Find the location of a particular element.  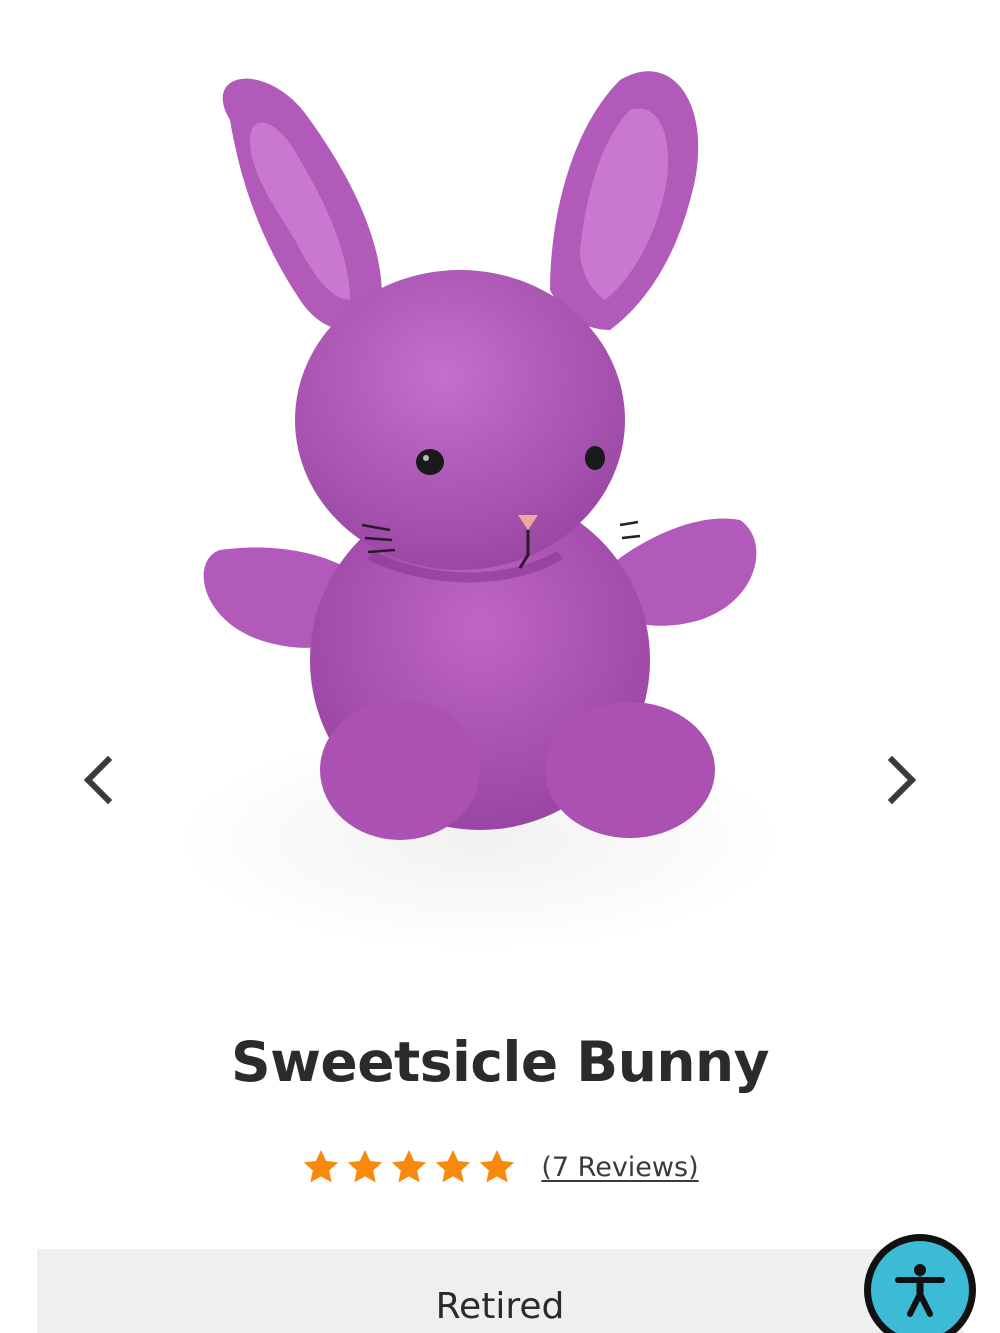

carousel-prev-button is located at coordinates (98, 780).